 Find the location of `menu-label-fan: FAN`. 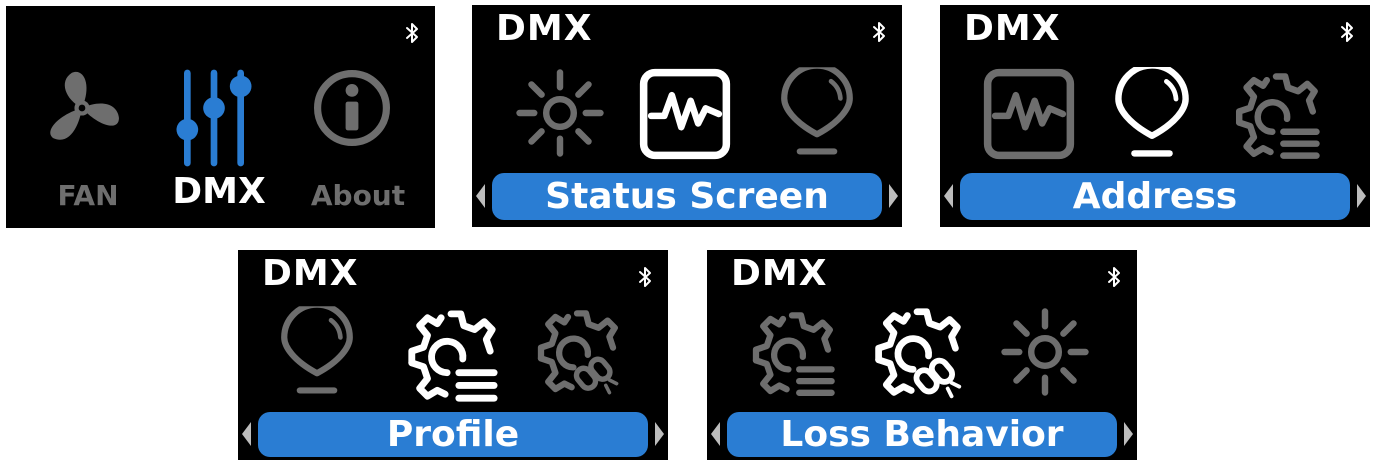

menu-label-fan: FAN is located at coordinates (88, 196).